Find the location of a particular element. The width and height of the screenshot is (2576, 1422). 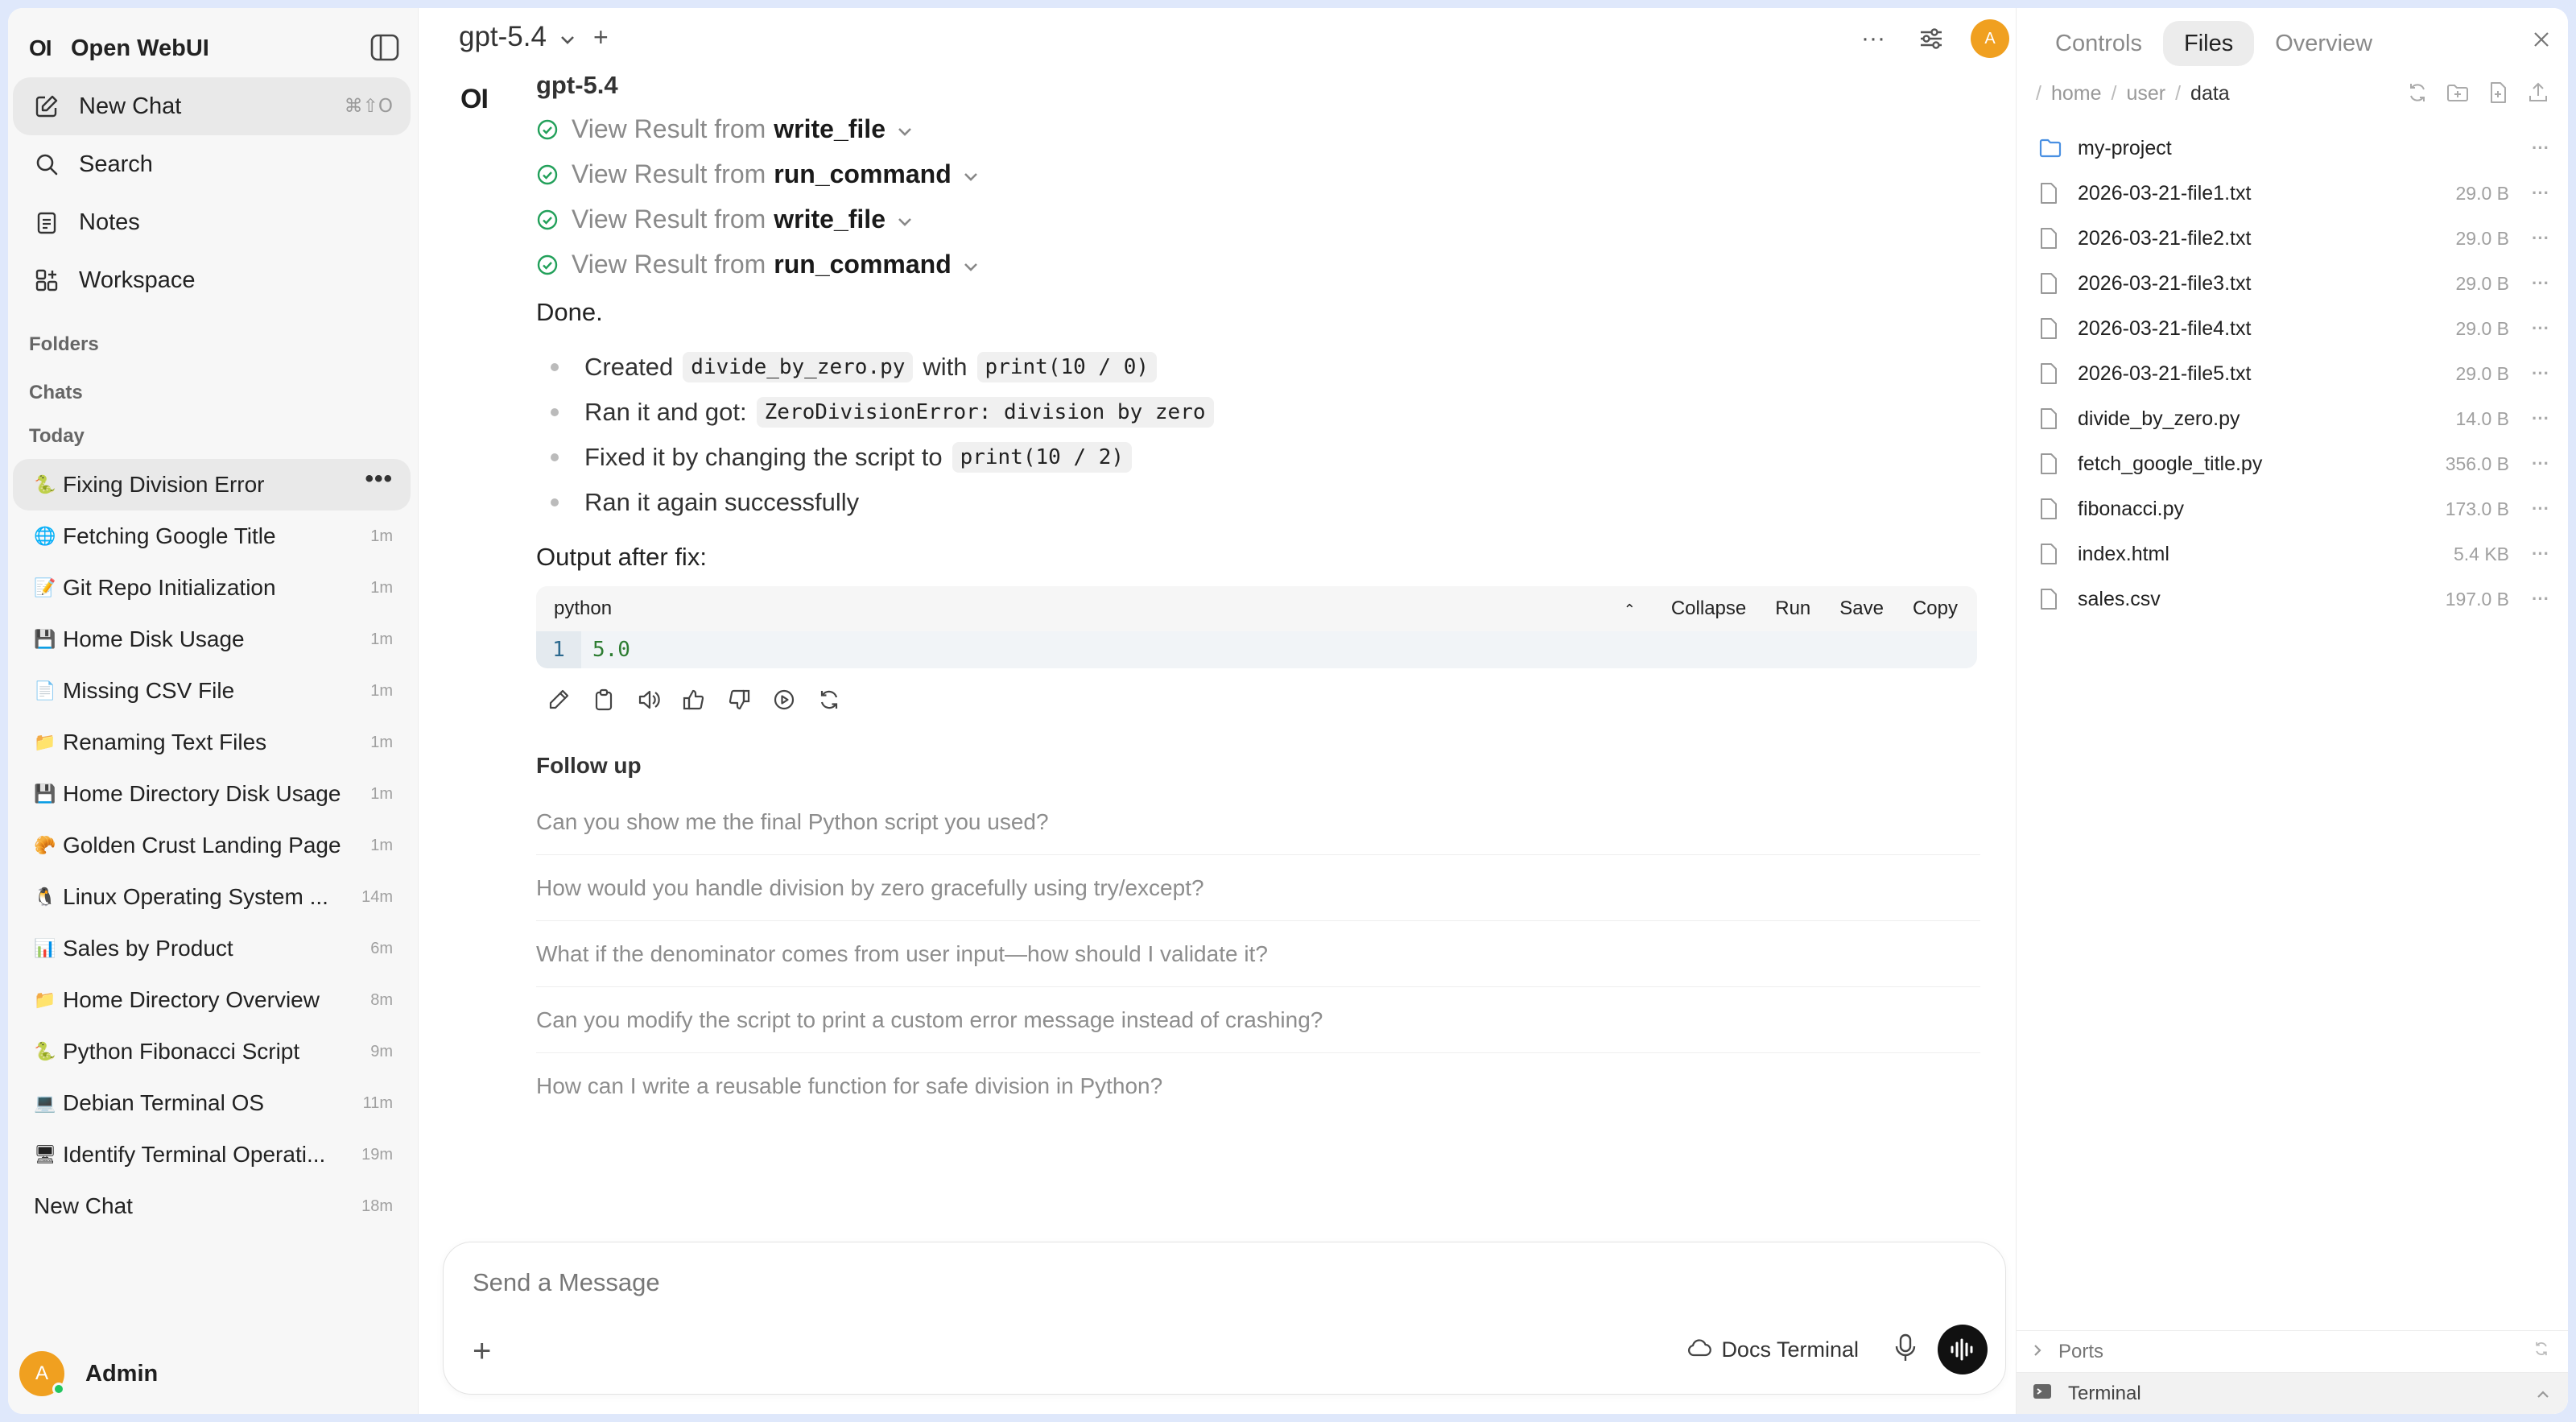

chat-more-icon: ••• is located at coordinates (379, 479).